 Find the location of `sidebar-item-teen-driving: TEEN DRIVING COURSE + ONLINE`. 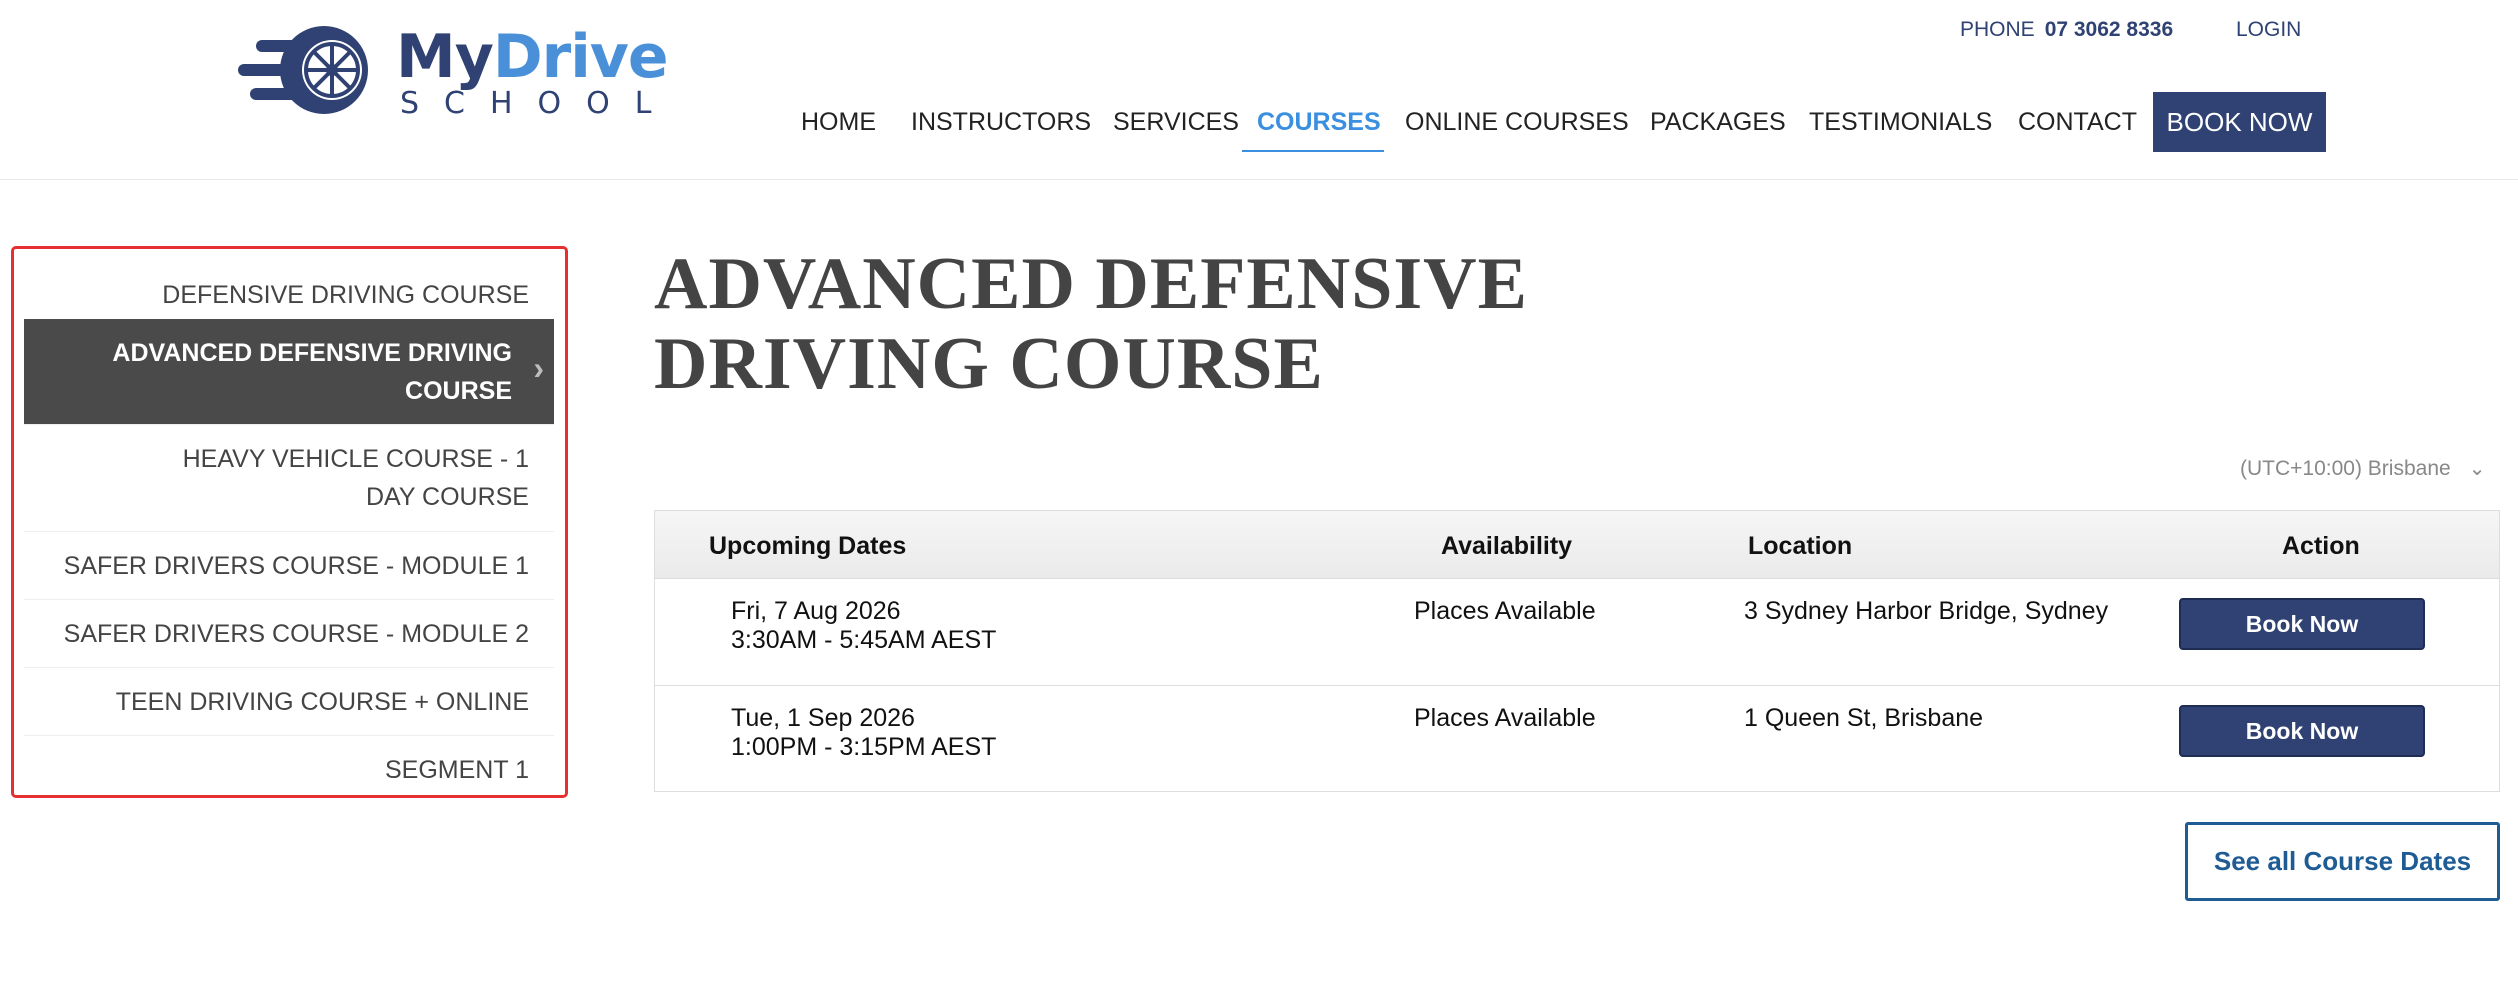

sidebar-item-teen-driving: TEEN DRIVING COURSE + ONLINE is located at coordinates (289, 702).